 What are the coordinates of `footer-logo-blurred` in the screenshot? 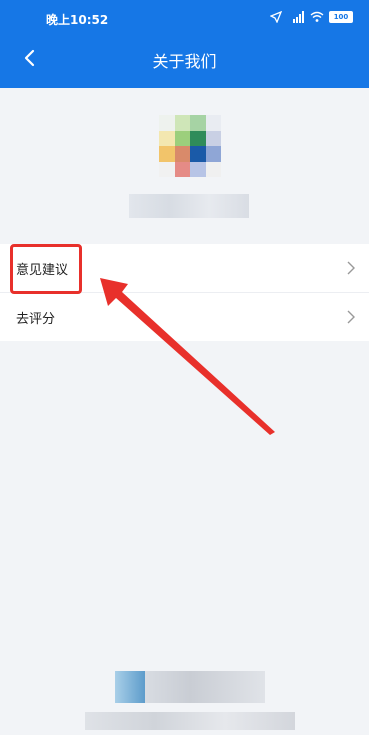 It's located at (190, 687).